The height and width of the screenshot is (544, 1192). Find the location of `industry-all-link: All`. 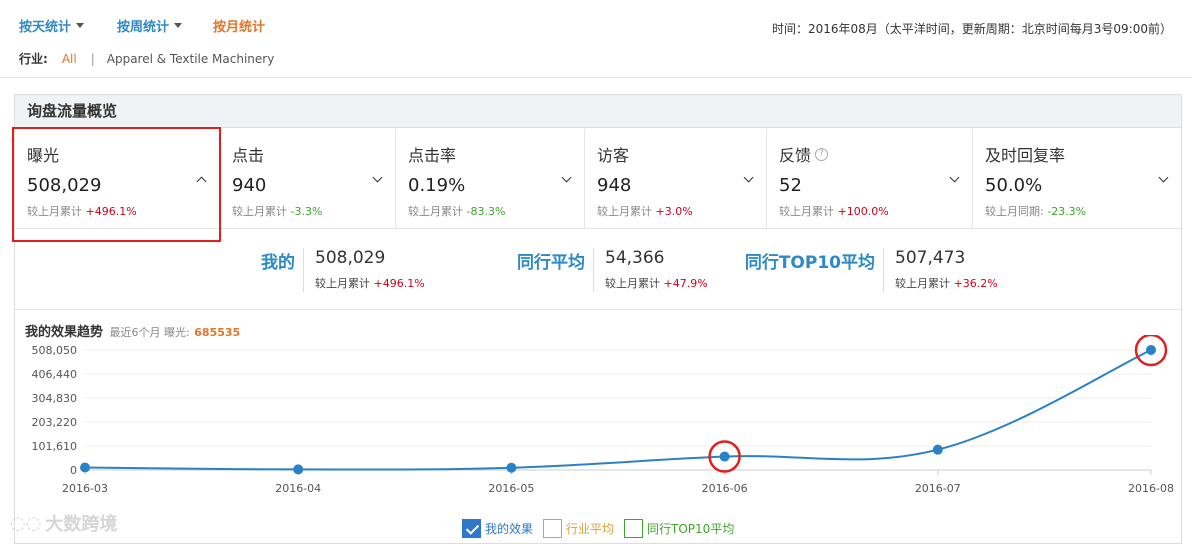

industry-all-link: All is located at coordinates (69, 59).